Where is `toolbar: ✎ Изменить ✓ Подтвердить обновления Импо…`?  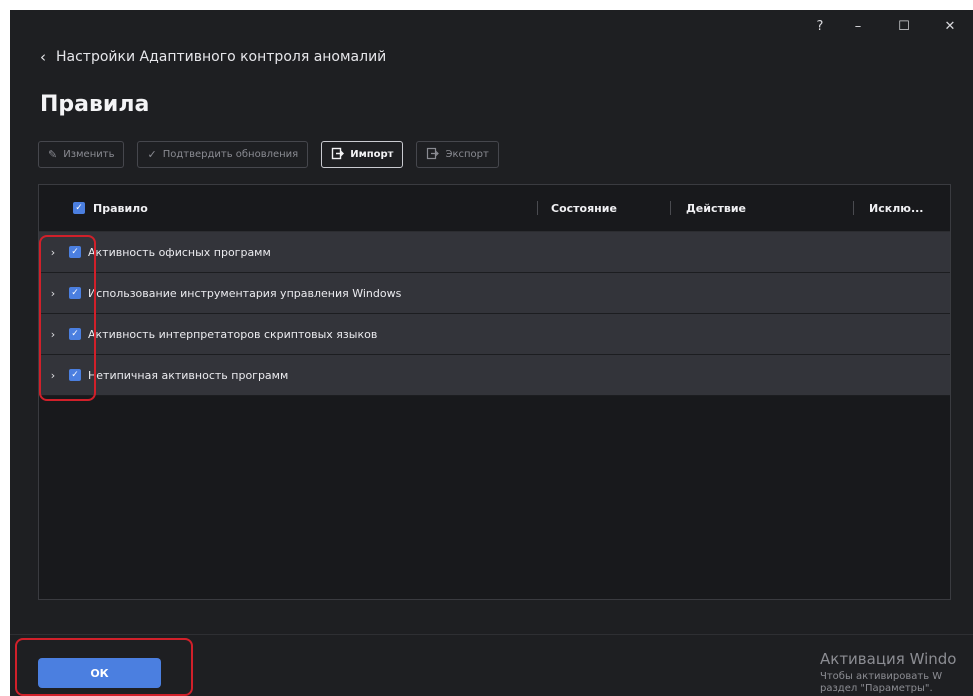
toolbar: ✎ Изменить ✓ Подтвердить обновления Импо… is located at coordinates (268, 154).